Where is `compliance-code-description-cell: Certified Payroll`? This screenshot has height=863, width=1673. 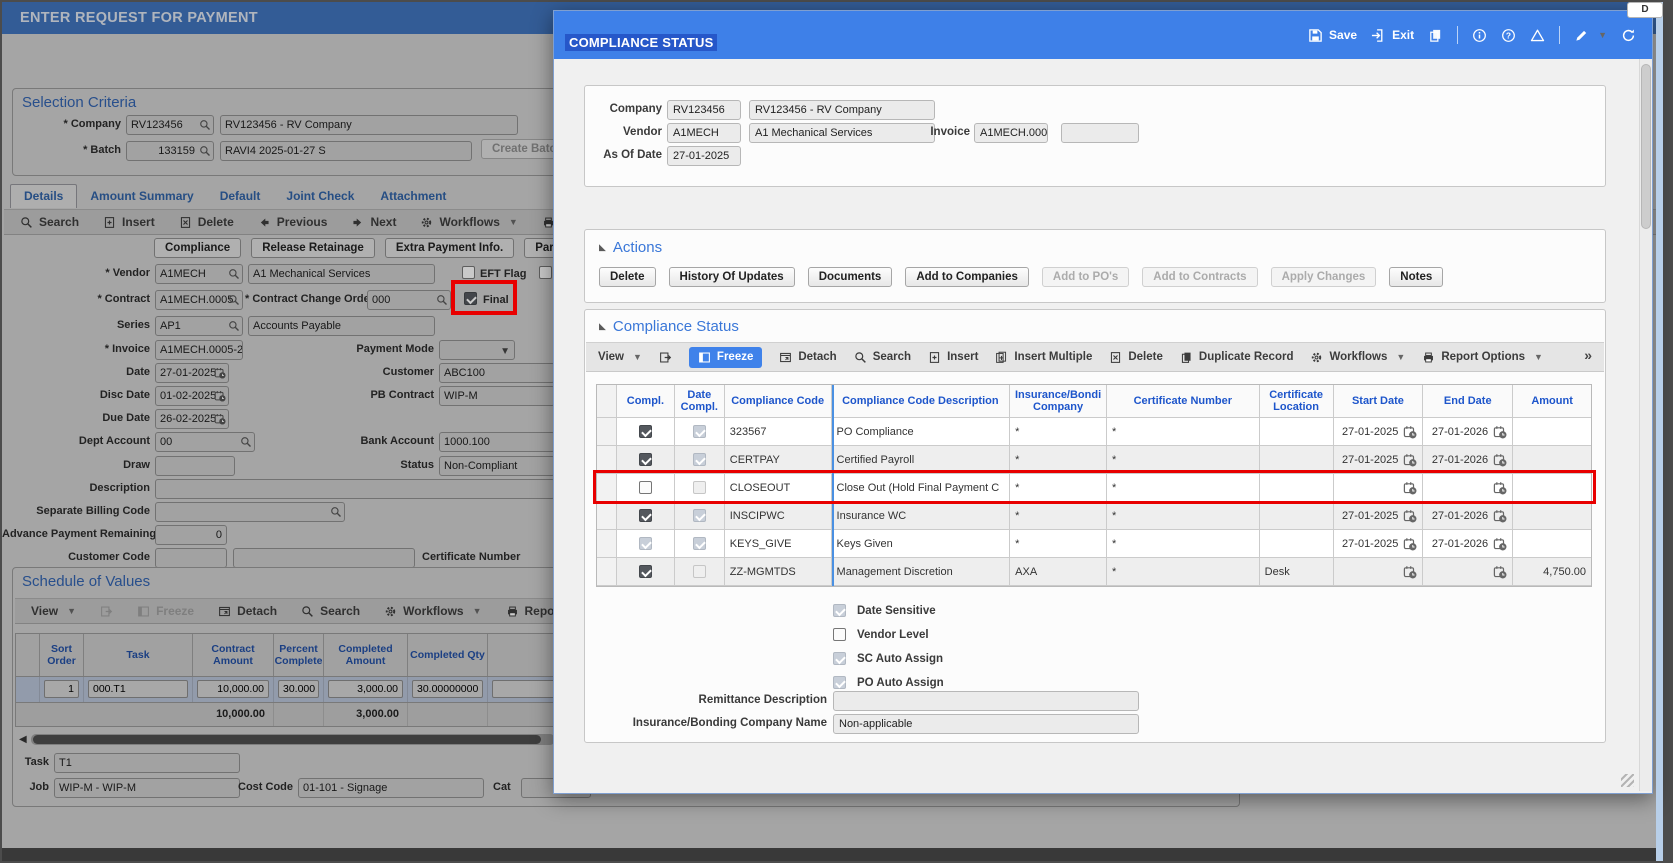 compliance-code-description-cell: Certified Payroll is located at coordinates (921, 459).